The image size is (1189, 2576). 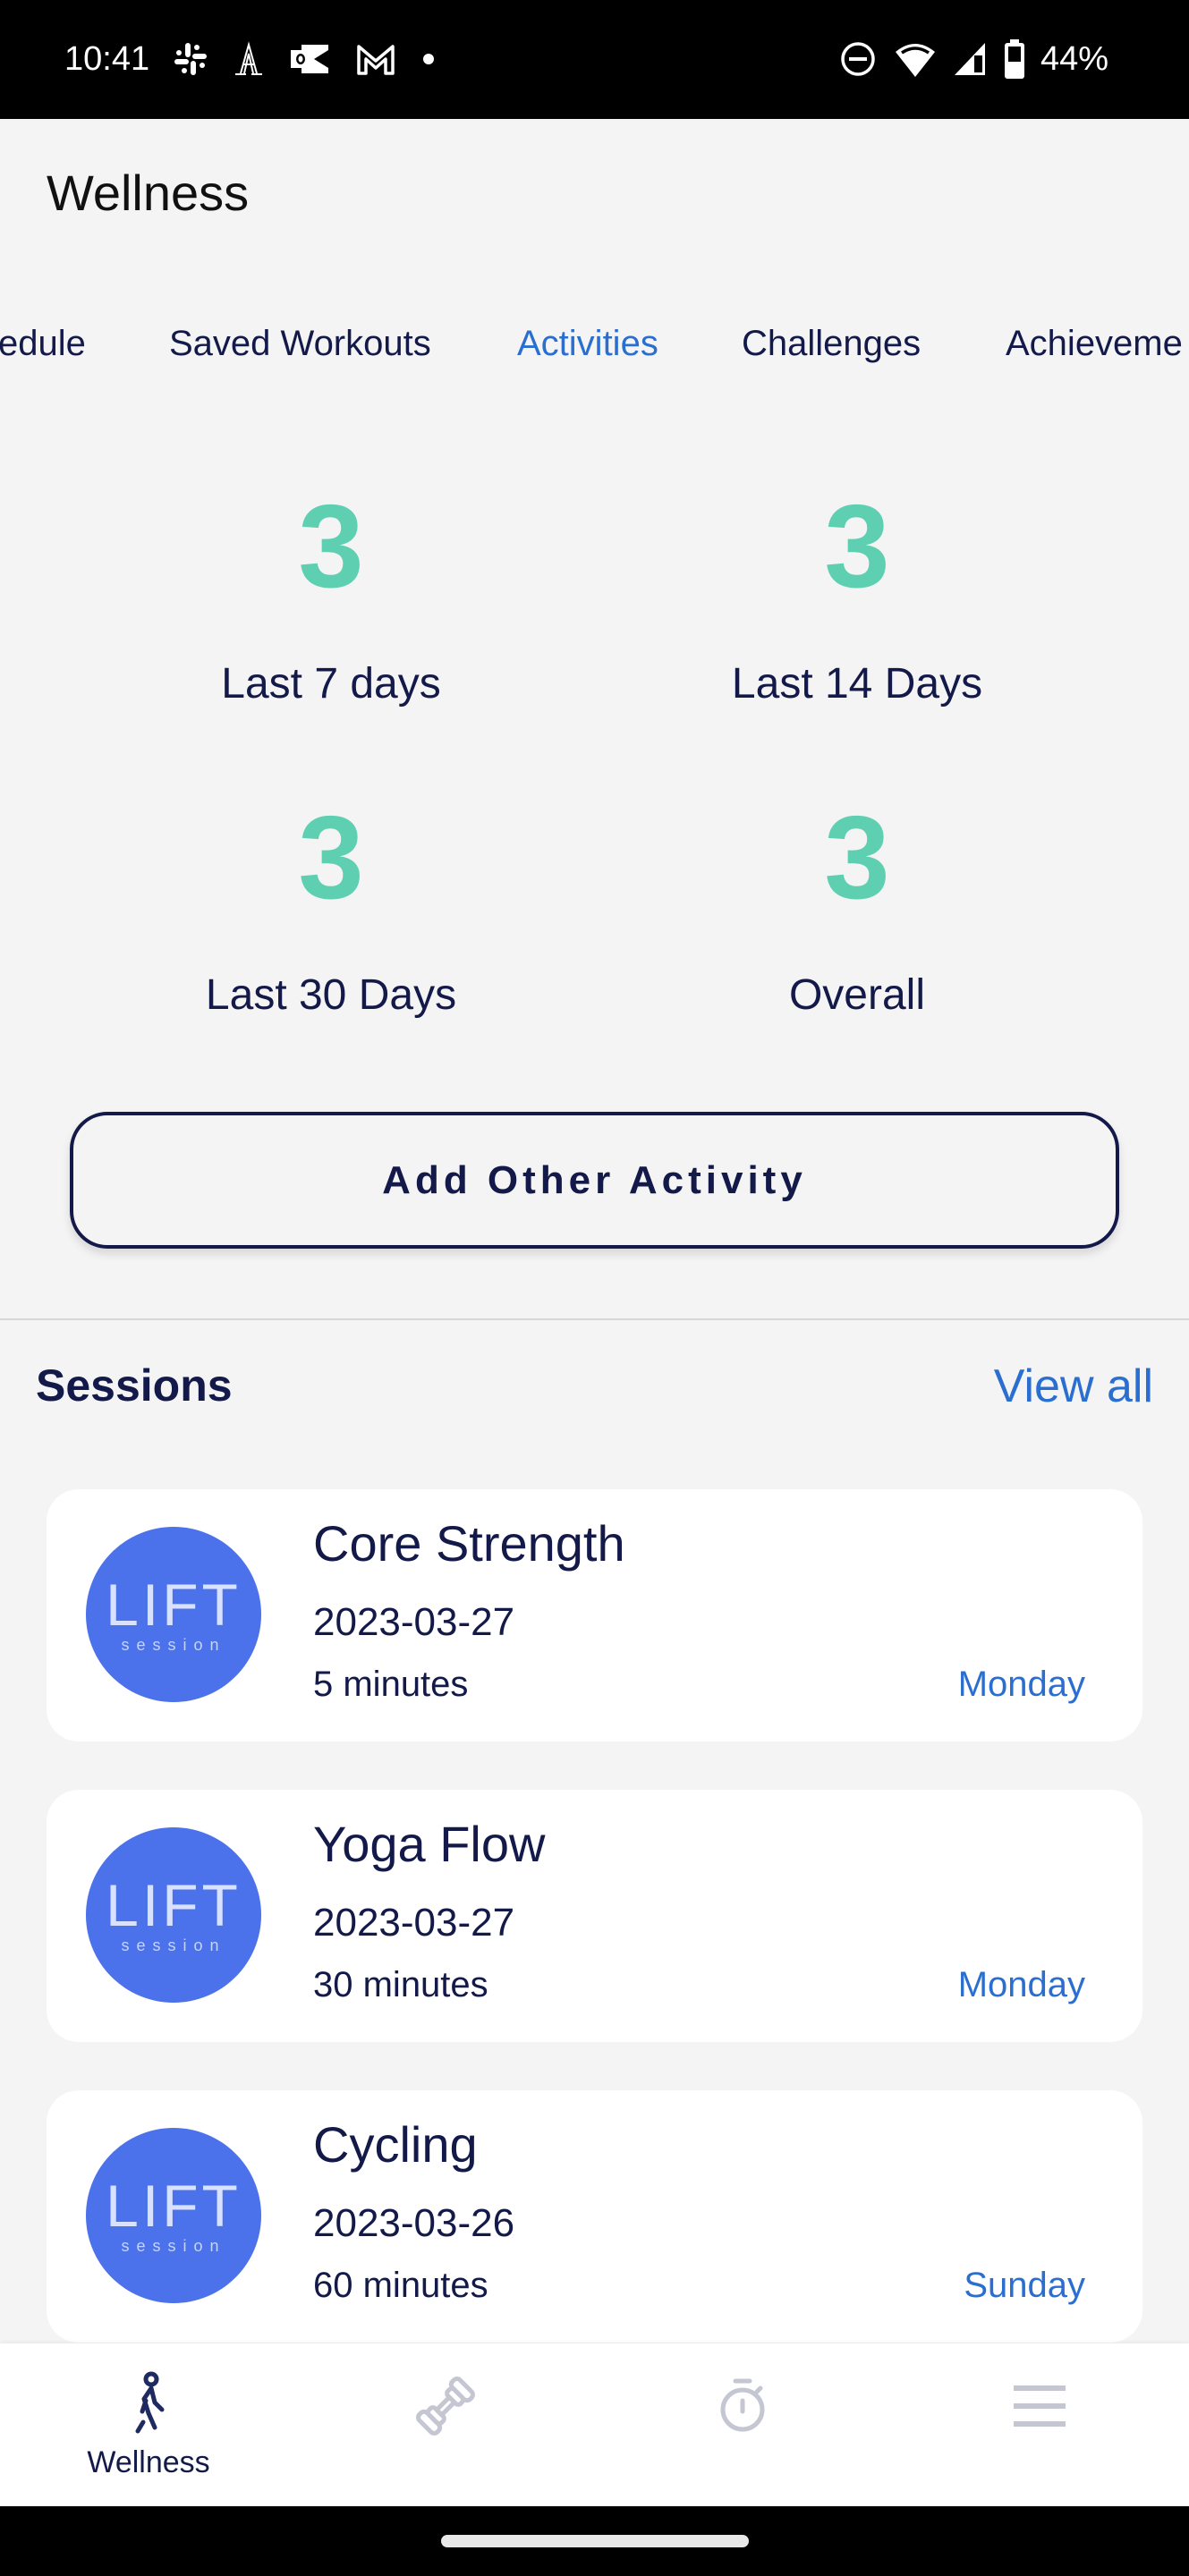 I want to click on session-duration: 30 minutes, so click(x=400, y=1984).